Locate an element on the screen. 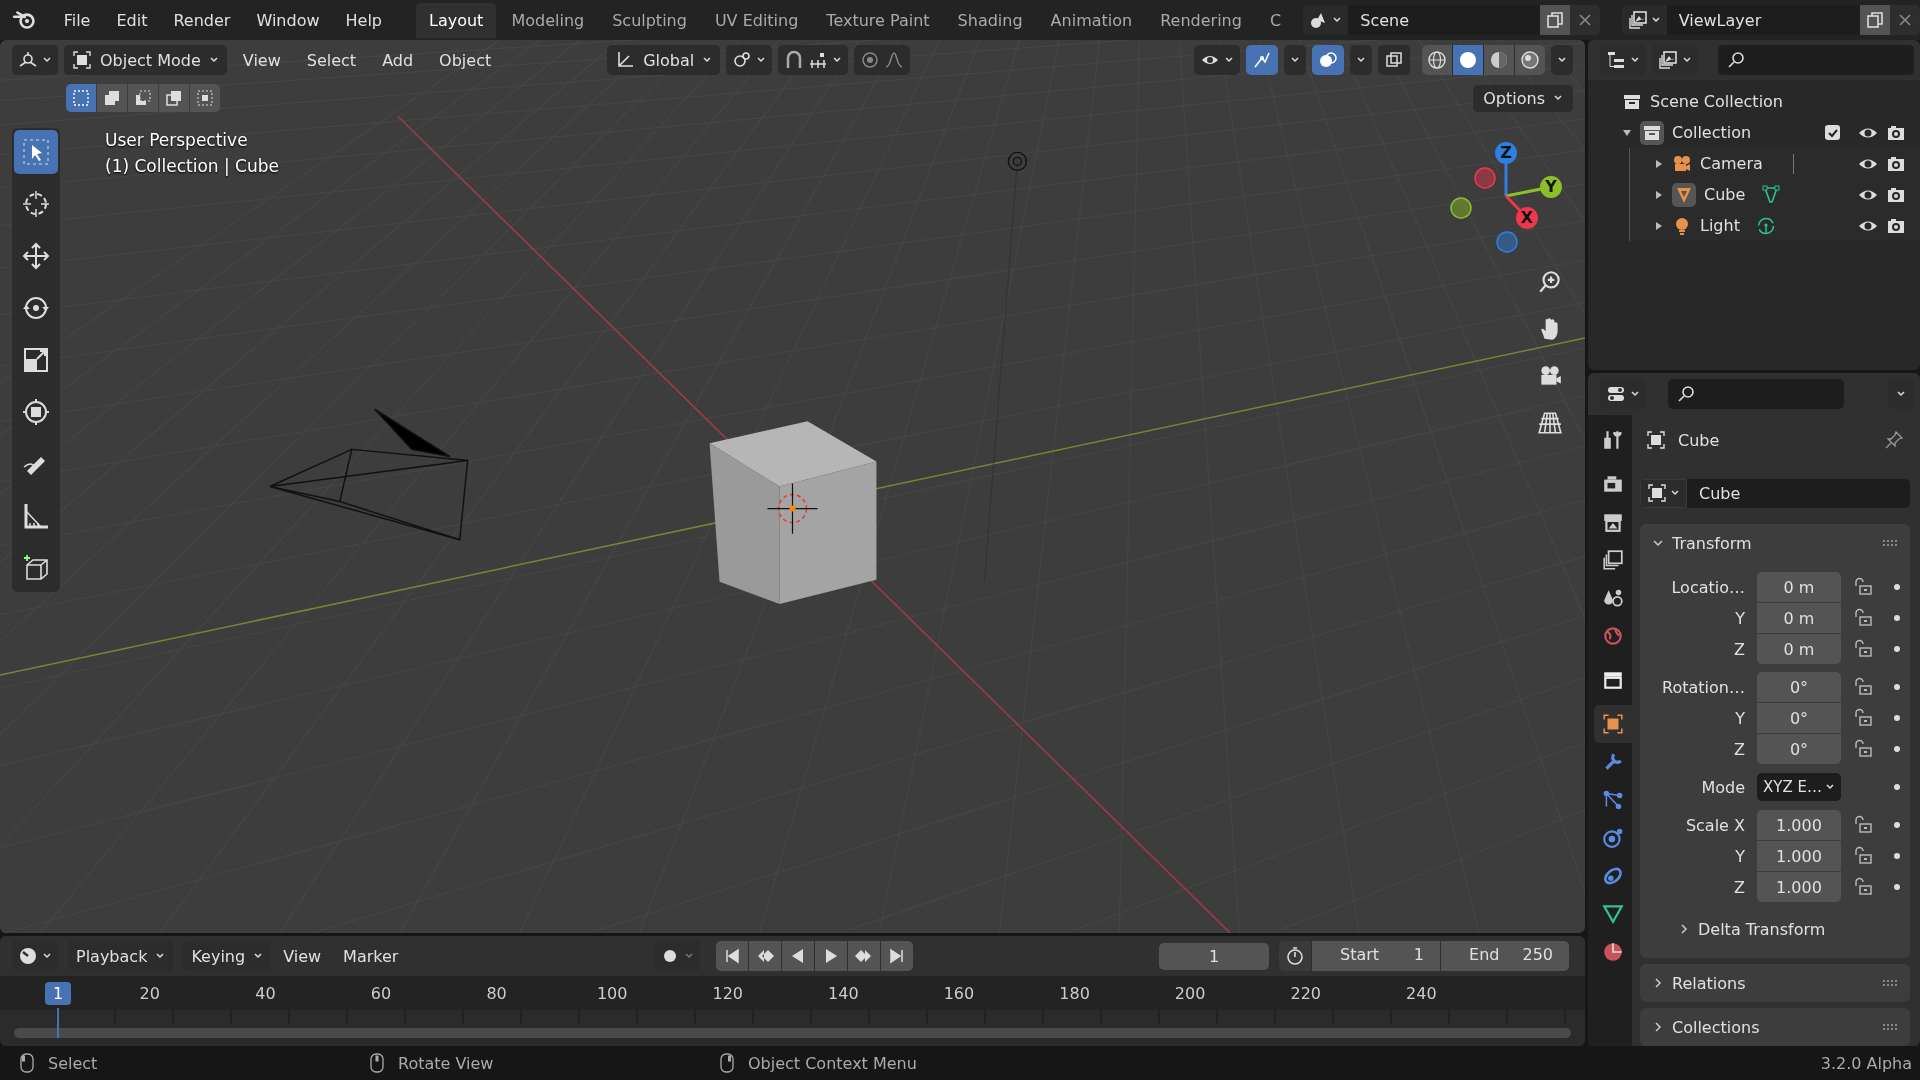  mesh-data-icon is located at coordinates (1771, 194).